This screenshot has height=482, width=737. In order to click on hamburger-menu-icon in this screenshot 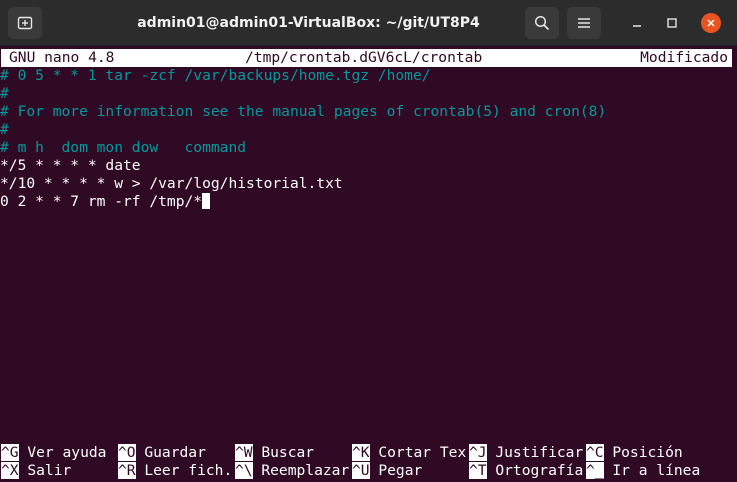, I will do `click(584, 23)`.